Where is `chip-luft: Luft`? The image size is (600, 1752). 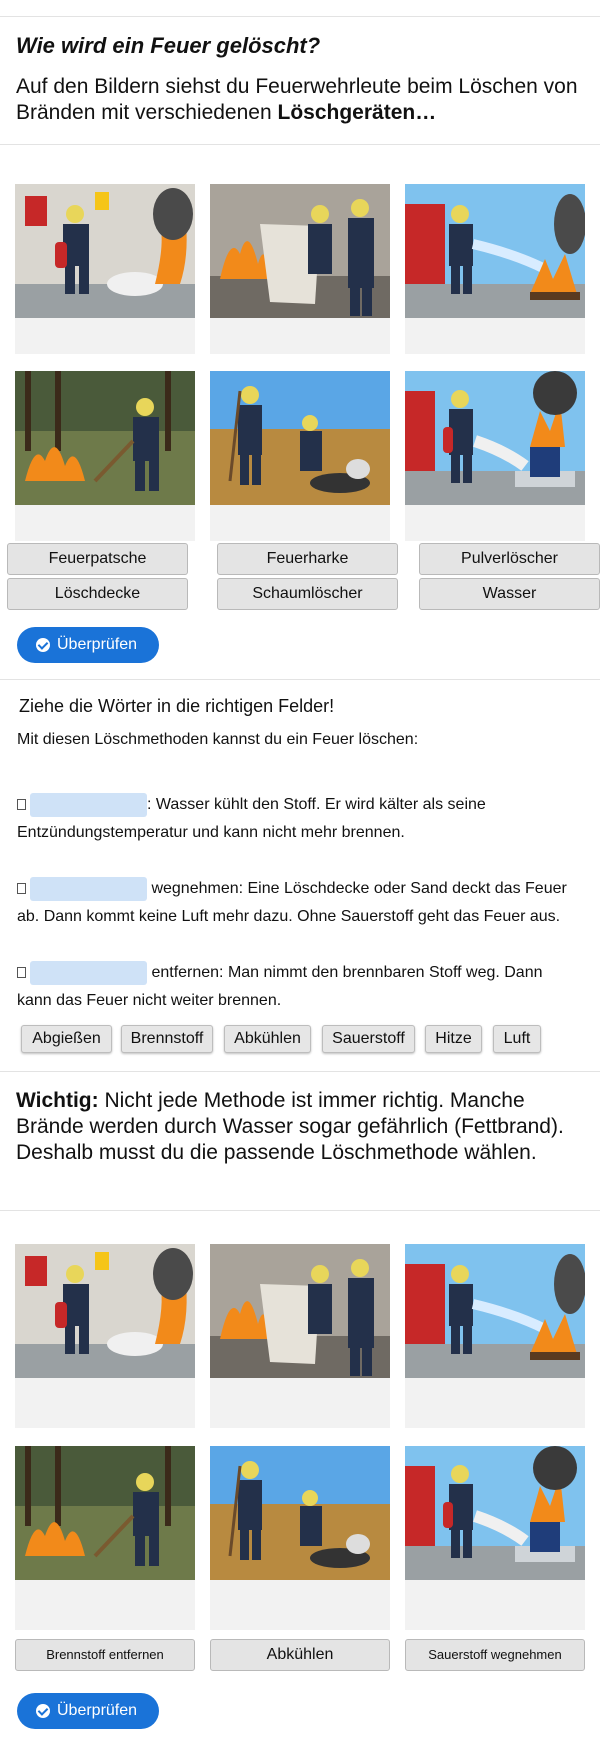
chip-luft: Luft is located at coordinates (517, 1039).